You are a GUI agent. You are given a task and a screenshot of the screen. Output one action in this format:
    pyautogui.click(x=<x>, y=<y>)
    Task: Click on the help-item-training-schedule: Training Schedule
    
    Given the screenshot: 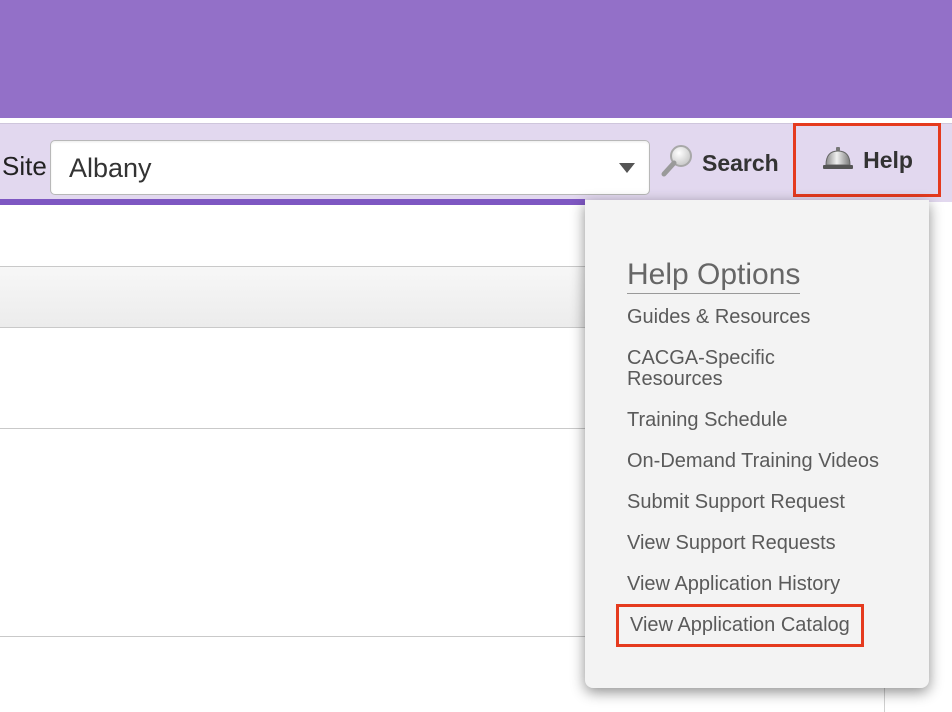 What is the action you would take?
    pyautogui.click(x=707, y=420)
    